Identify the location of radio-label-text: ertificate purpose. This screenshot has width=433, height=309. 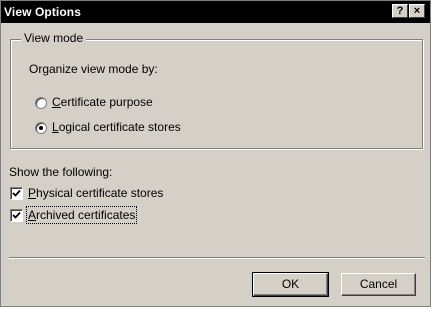
(106, 102).